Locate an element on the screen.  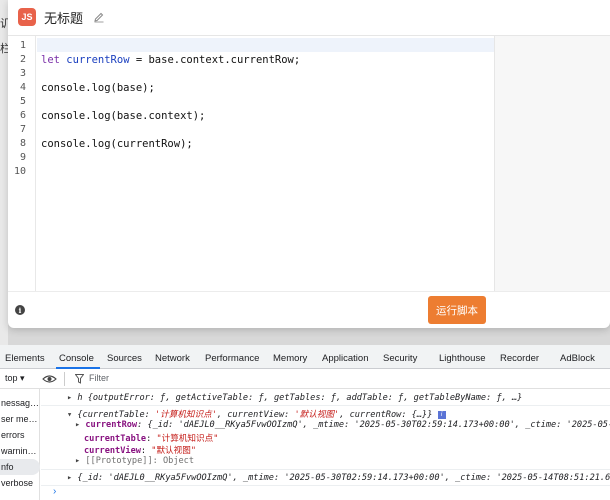
sidebar-item-errors: errors is located at coordinates (20, 435).